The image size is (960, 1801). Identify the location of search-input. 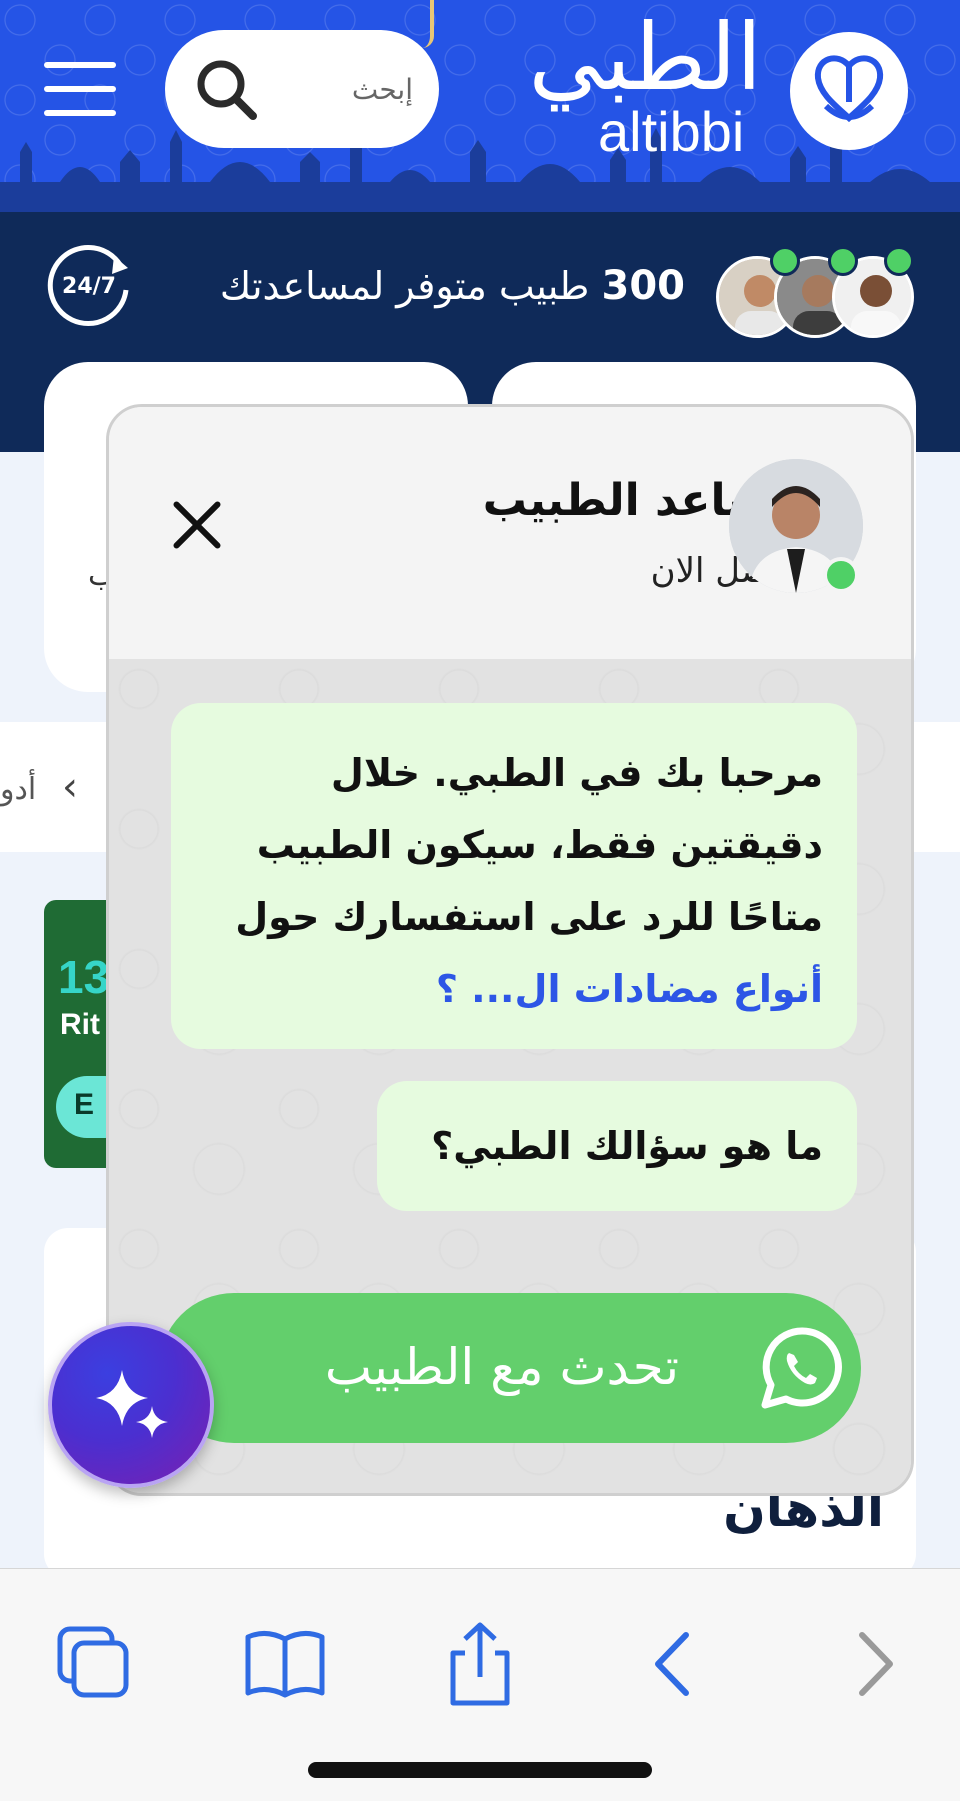
(343, 89).